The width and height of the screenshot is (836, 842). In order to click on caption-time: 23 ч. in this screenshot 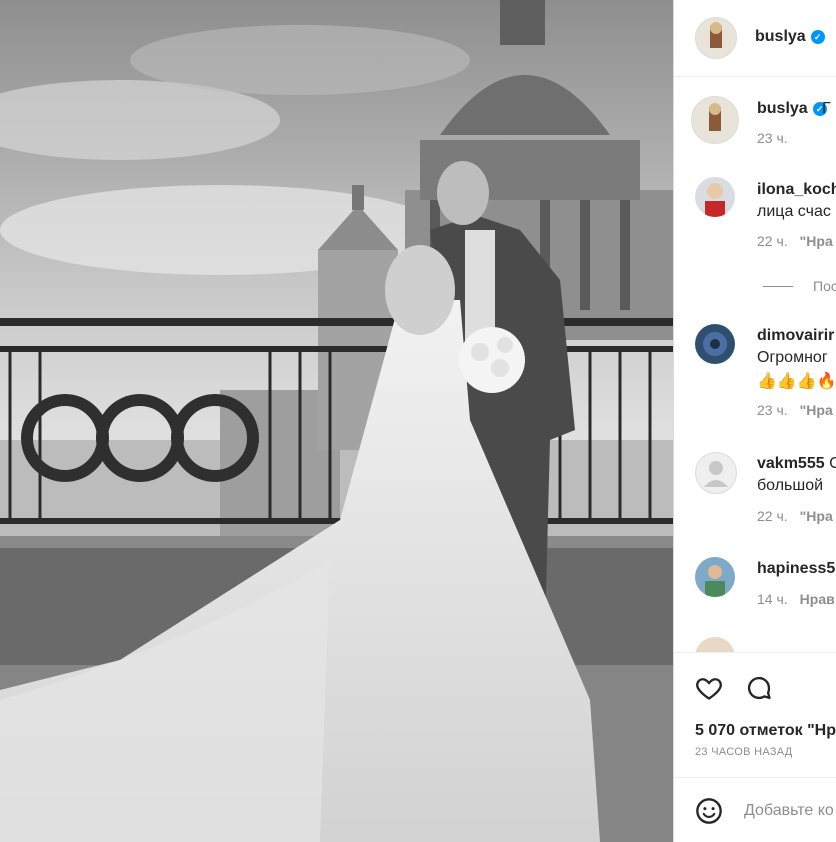, I will do `click(772, 138)`.